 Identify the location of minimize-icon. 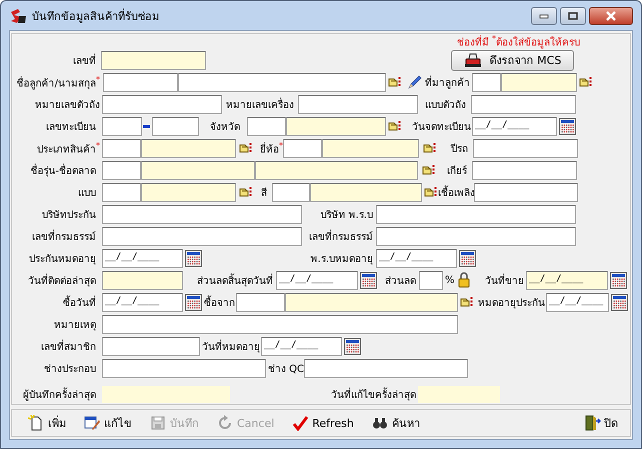
(544, 15).